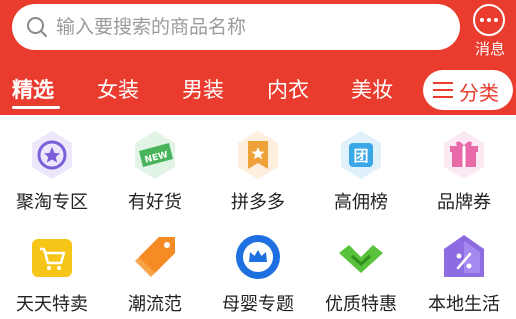 The height and width of the screenshot is (319, 516). What do you see at coordinates (37, 27) in the screenshot?
I see `search-icon` at bounding box center [37, 27].